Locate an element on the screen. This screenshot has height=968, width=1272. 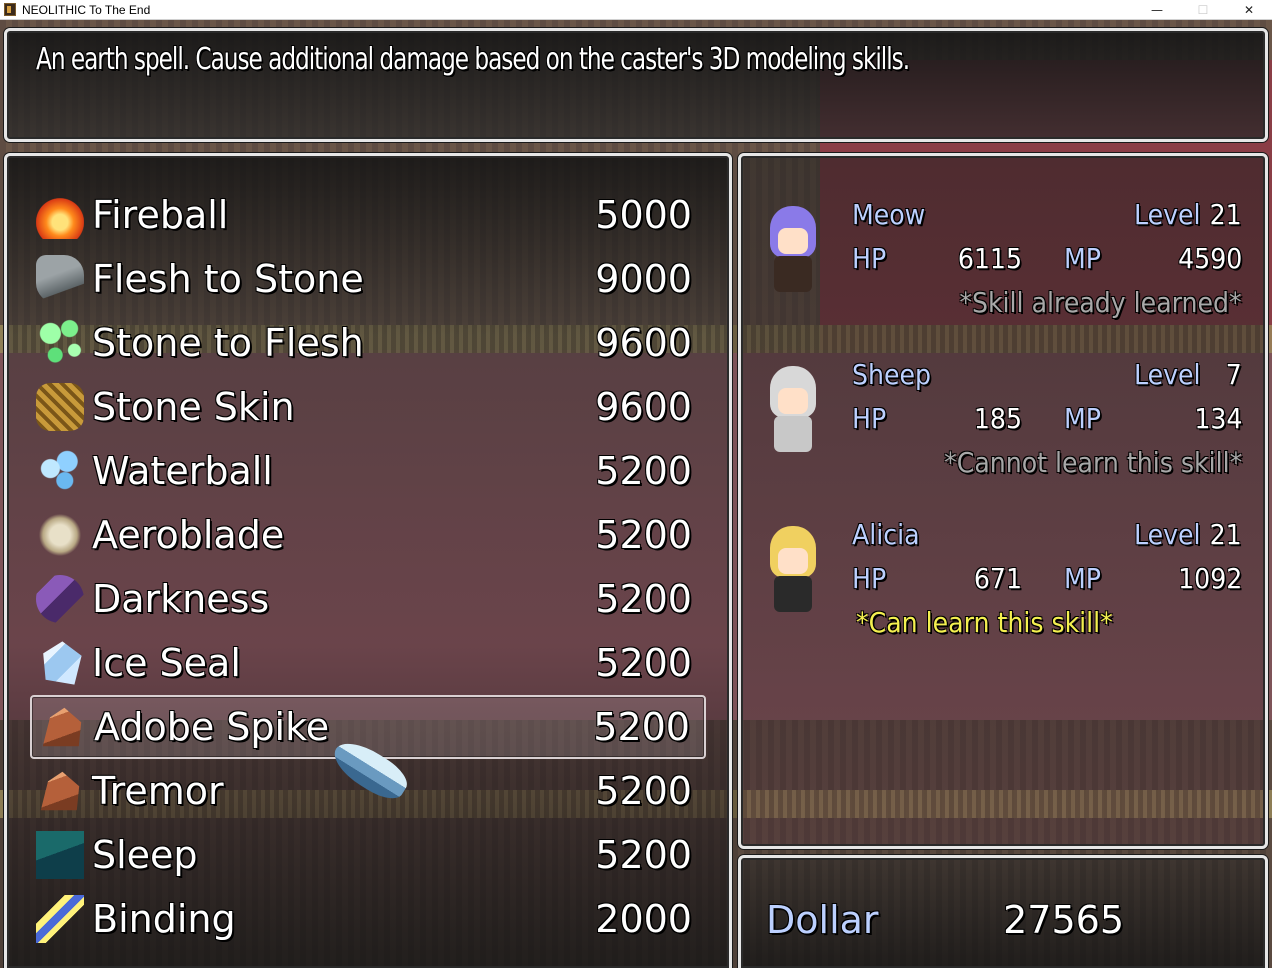
learn-status: *Skill already learned* is located at coordinates (1100, 302).